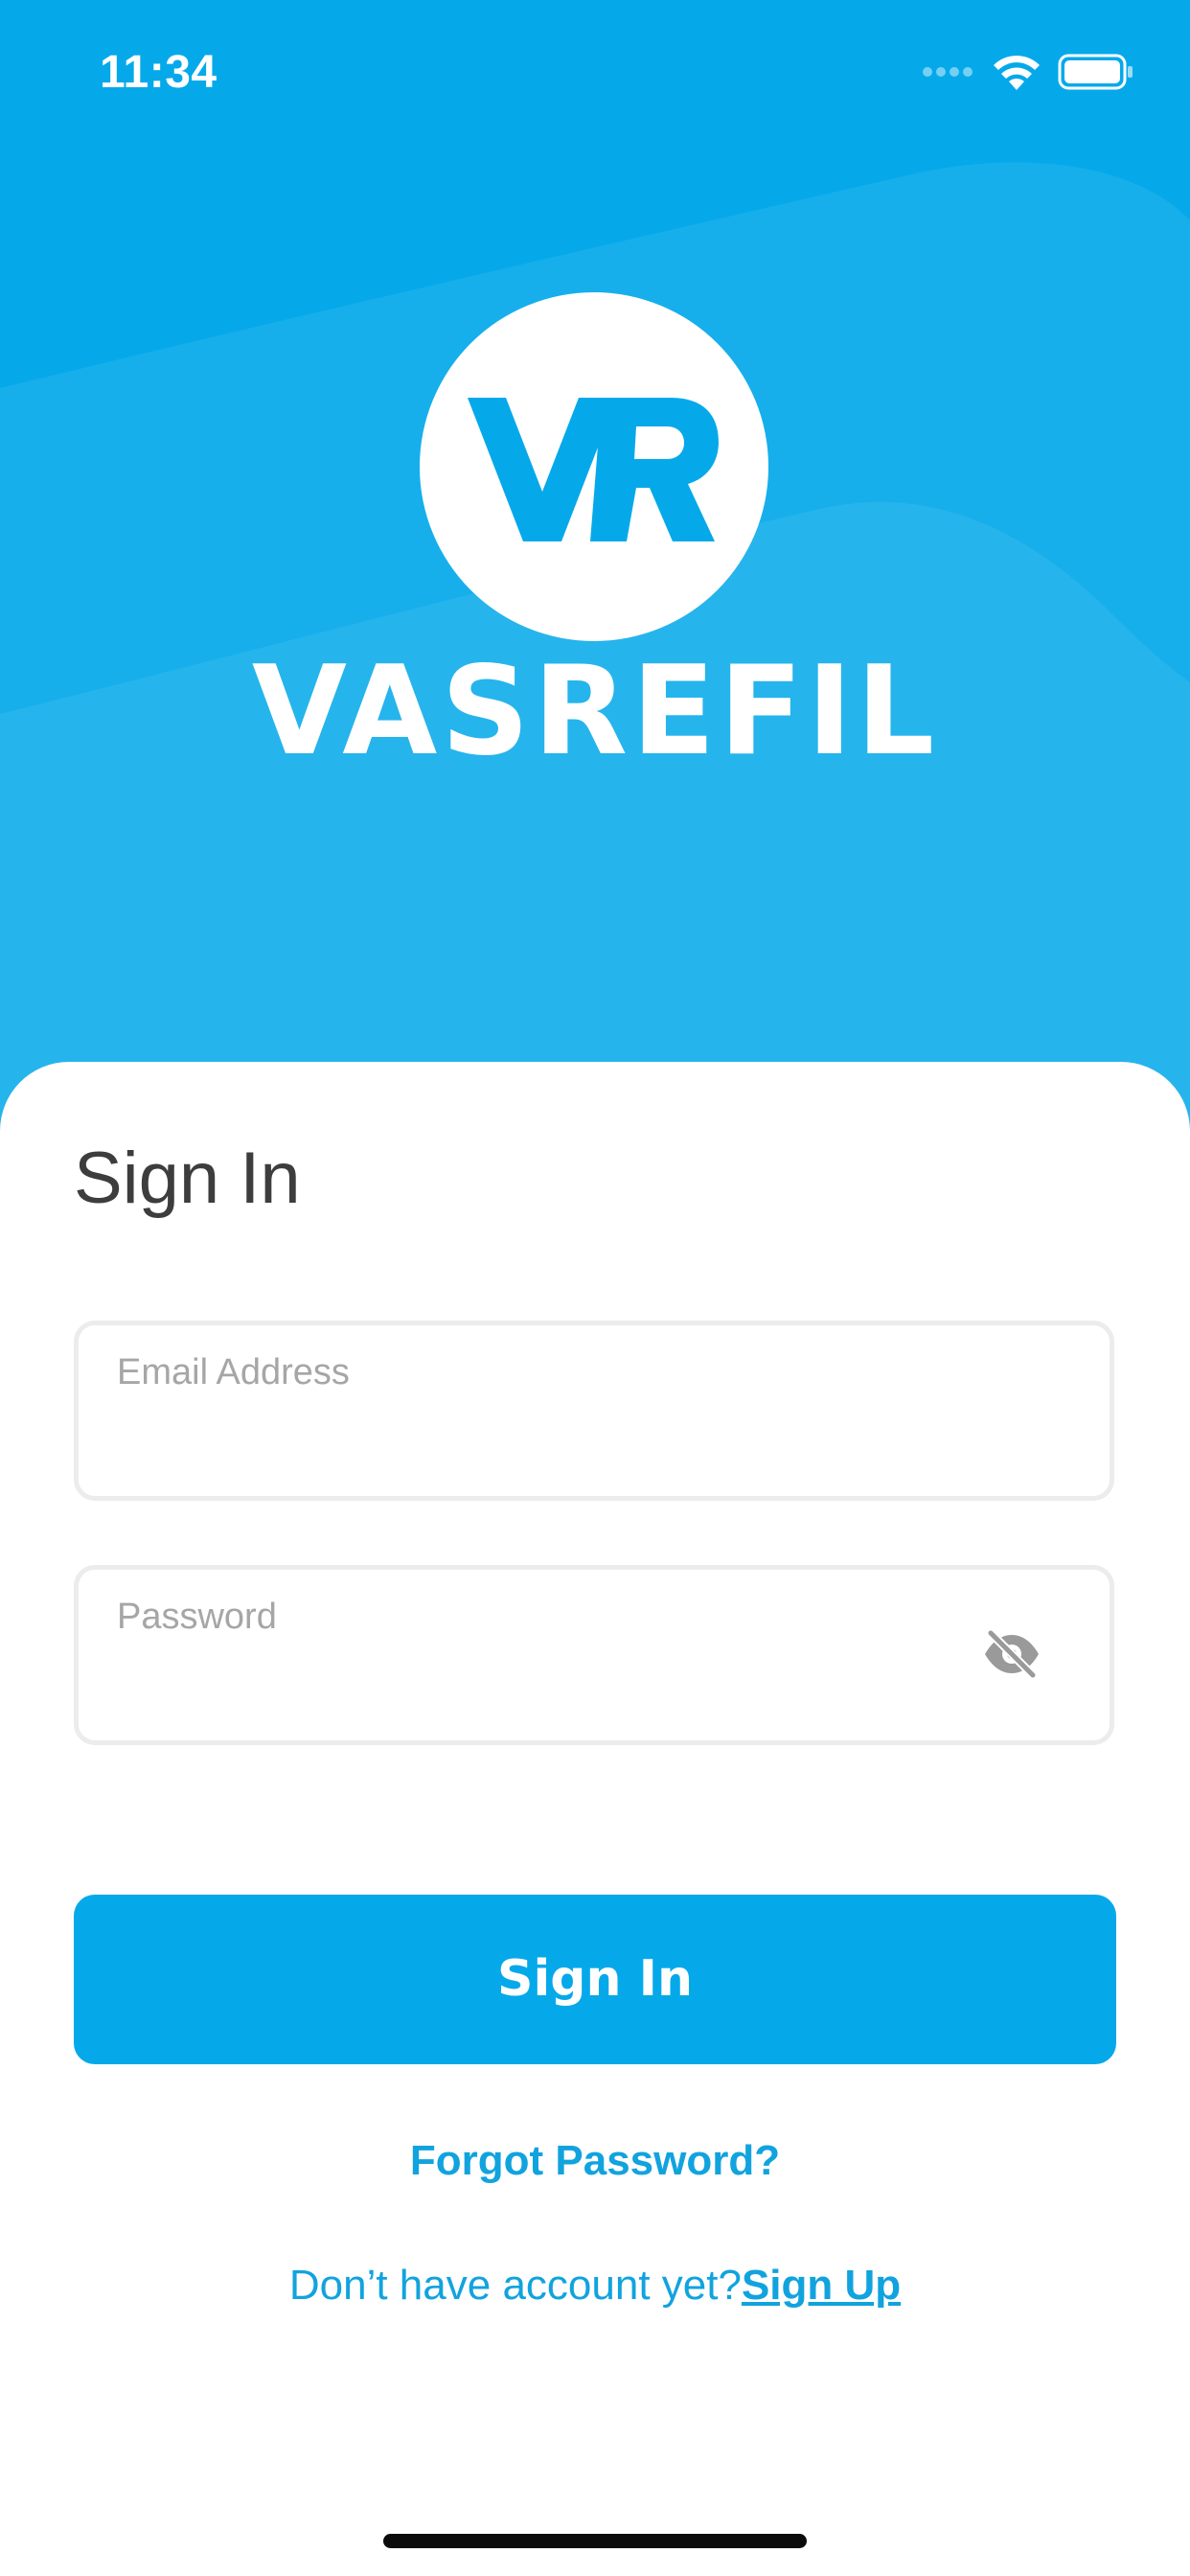 The width and height of the screenshot is (1190, 2576). I want to click on wifi-icon, so click(1017, 73).